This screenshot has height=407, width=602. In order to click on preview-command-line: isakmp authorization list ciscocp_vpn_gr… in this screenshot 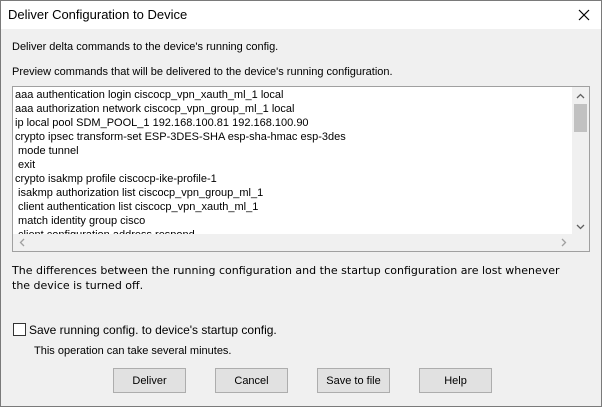, I will do `click(139, 193)`.